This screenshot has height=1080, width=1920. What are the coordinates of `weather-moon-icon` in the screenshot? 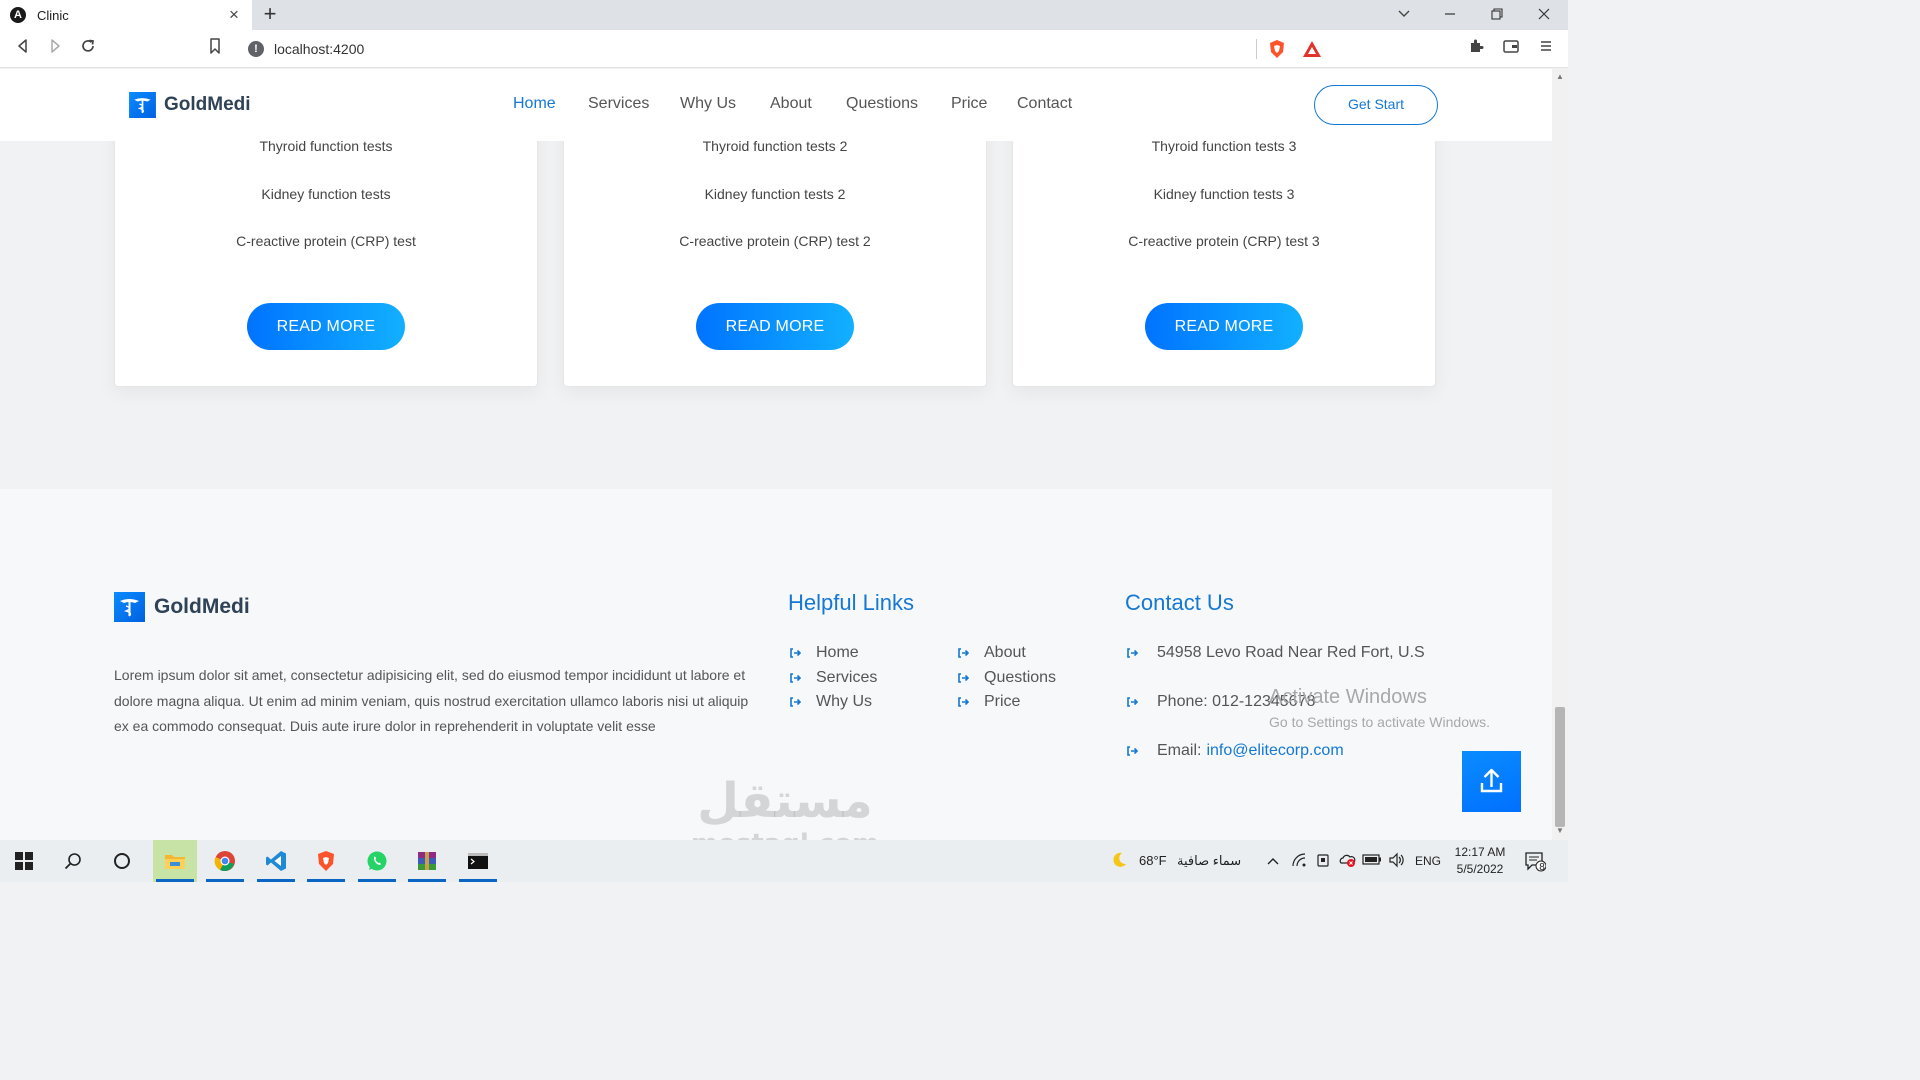 It's located at (1119, 861).